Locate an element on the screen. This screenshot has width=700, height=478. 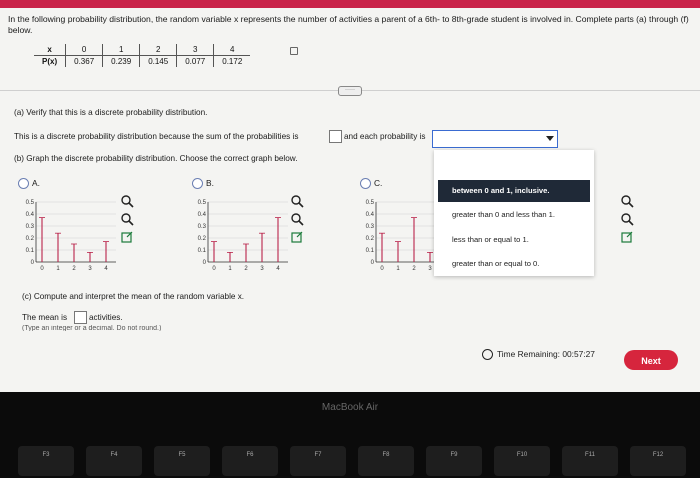
key-f7-label: F7 is located at coordinates (318, 455).